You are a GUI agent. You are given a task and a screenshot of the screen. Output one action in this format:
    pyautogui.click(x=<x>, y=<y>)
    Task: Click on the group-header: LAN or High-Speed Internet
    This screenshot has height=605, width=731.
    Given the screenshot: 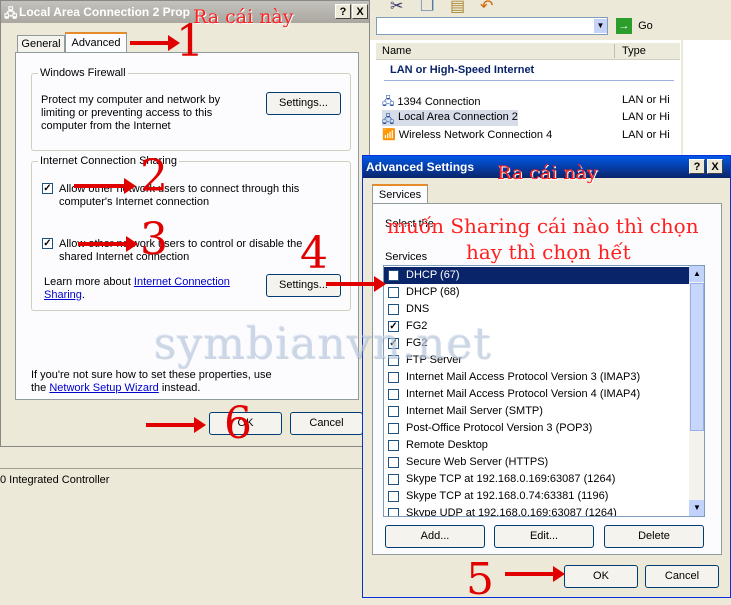 What is the action you would take?
    pyautogui.click(x=462, y=70)
    